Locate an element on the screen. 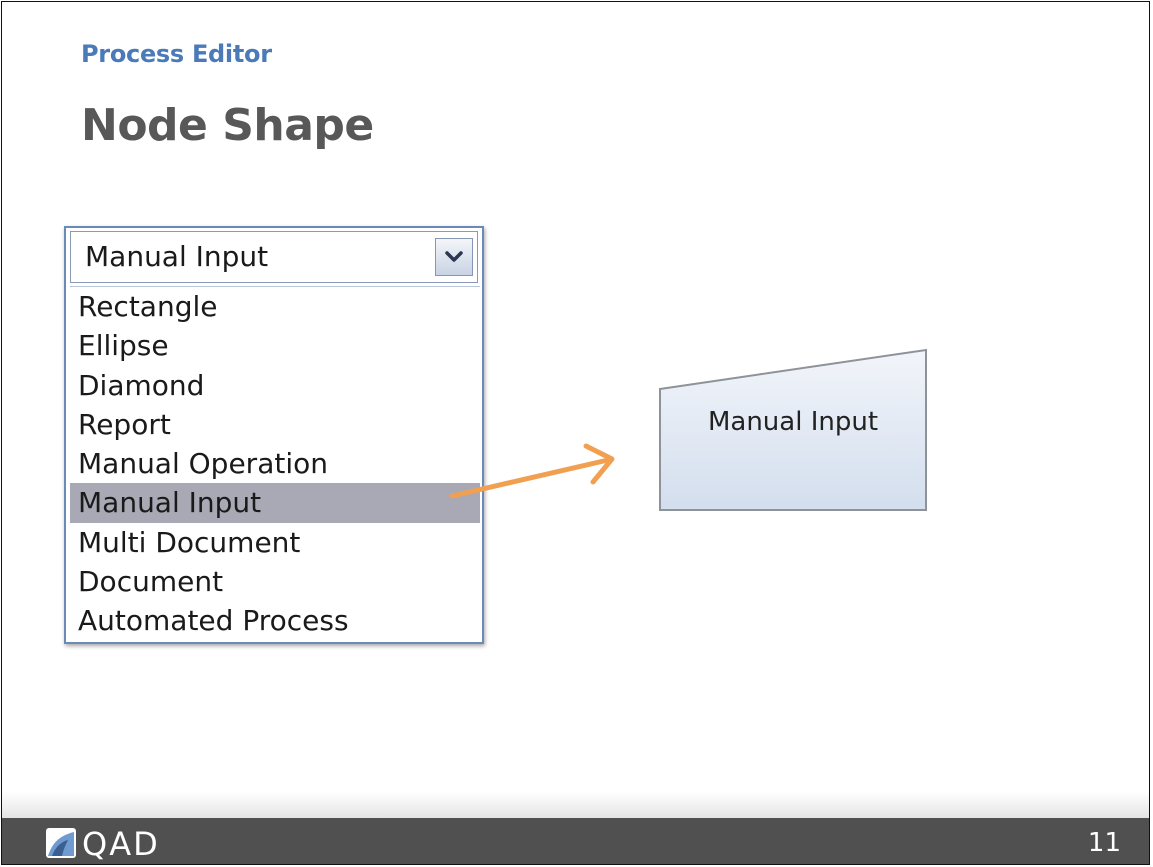 Image resolution: width=1153 pixels, height=867 pixels. logo-text: QAD is located at coordinates (121, 844).